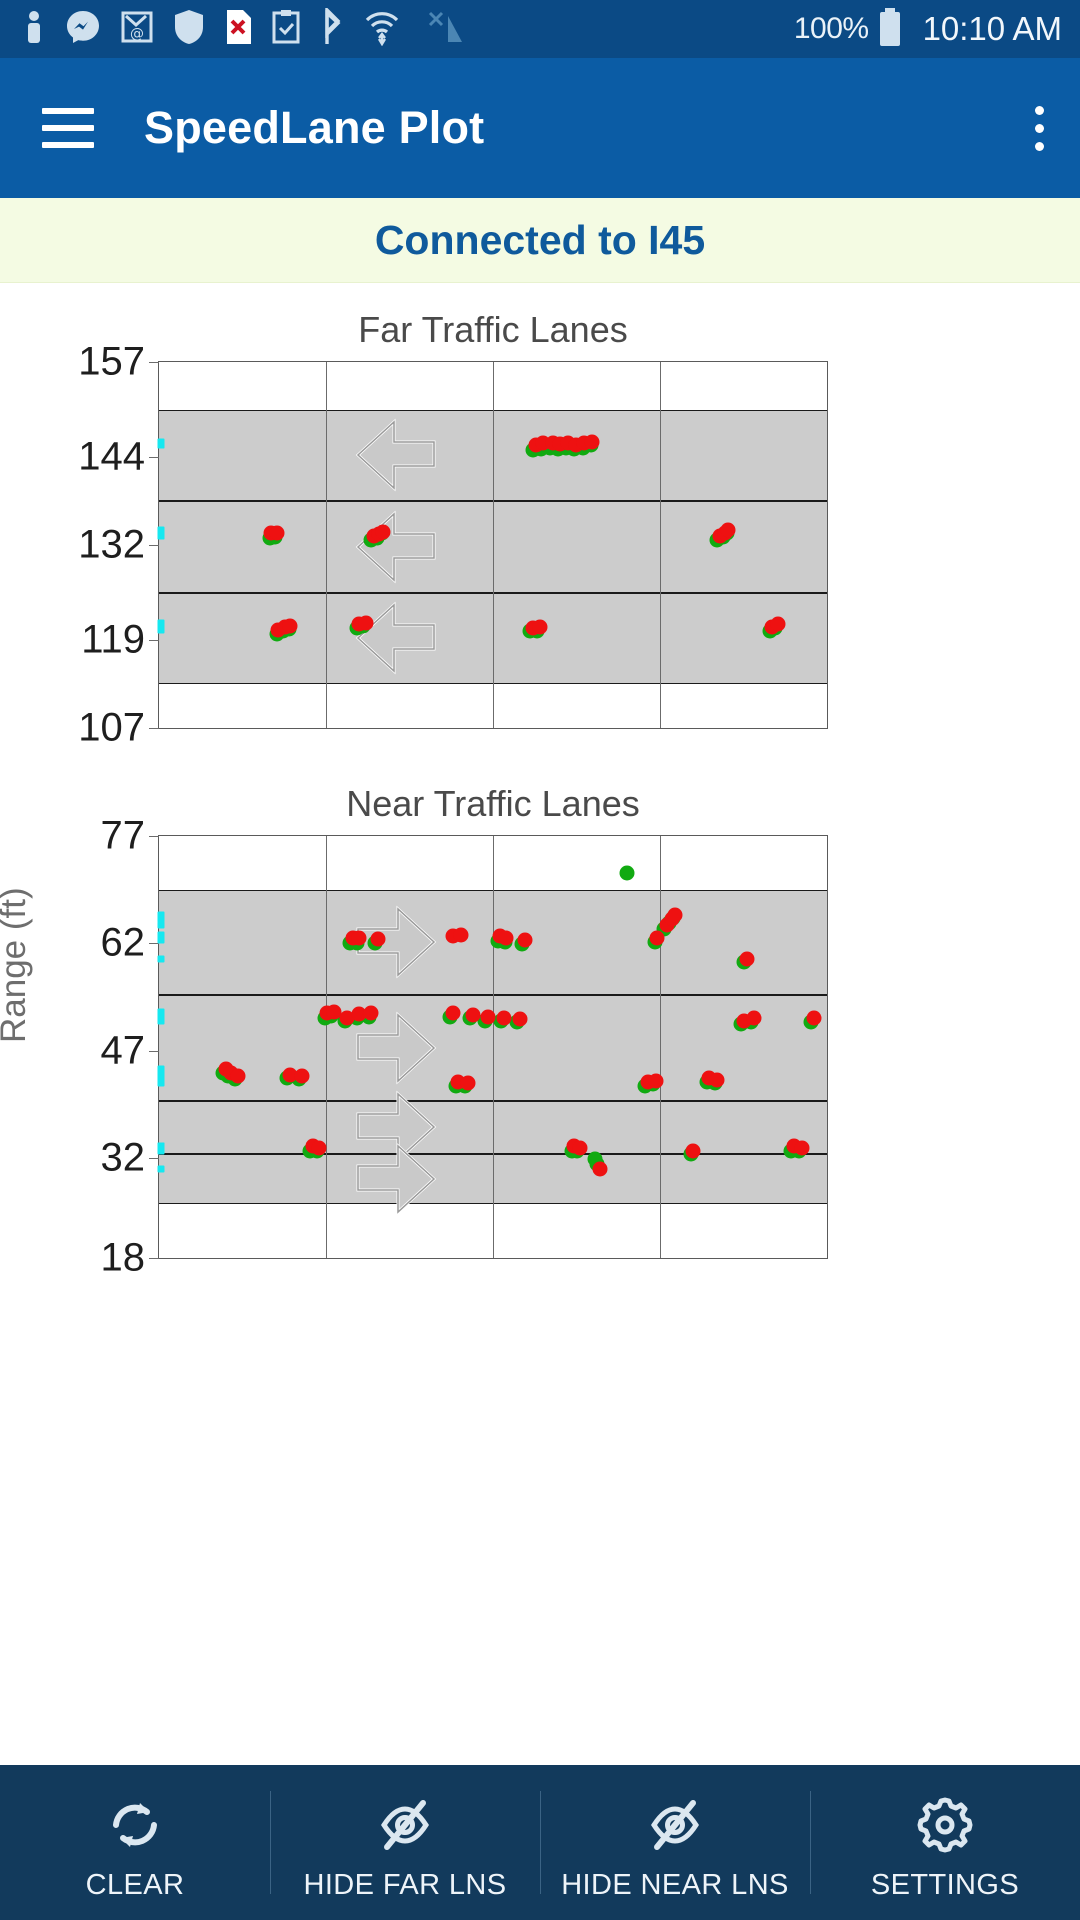 The width and height of the screenshot is (1080, 1920). Describe the element at coordinates (123, 942) in the screenshot. I see `y-axis-tick-label: 62` at that location.